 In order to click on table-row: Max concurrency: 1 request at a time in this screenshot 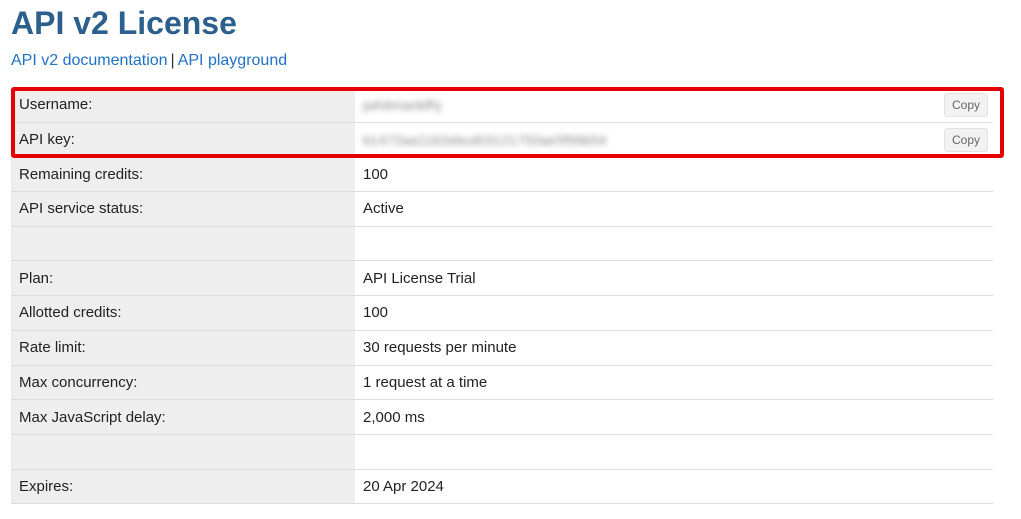, I will do `click(502, 383)`.